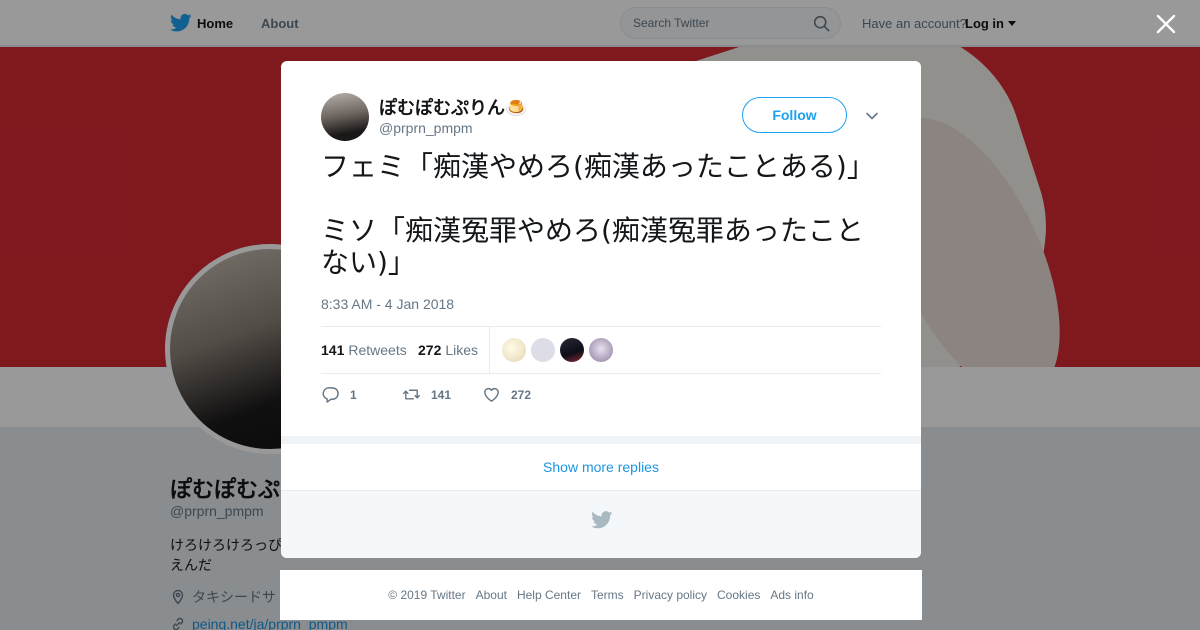  What do you see at coordinates (491, 394) in the screenshot?
I see `heart-icon` at bounding box center [491, 394].